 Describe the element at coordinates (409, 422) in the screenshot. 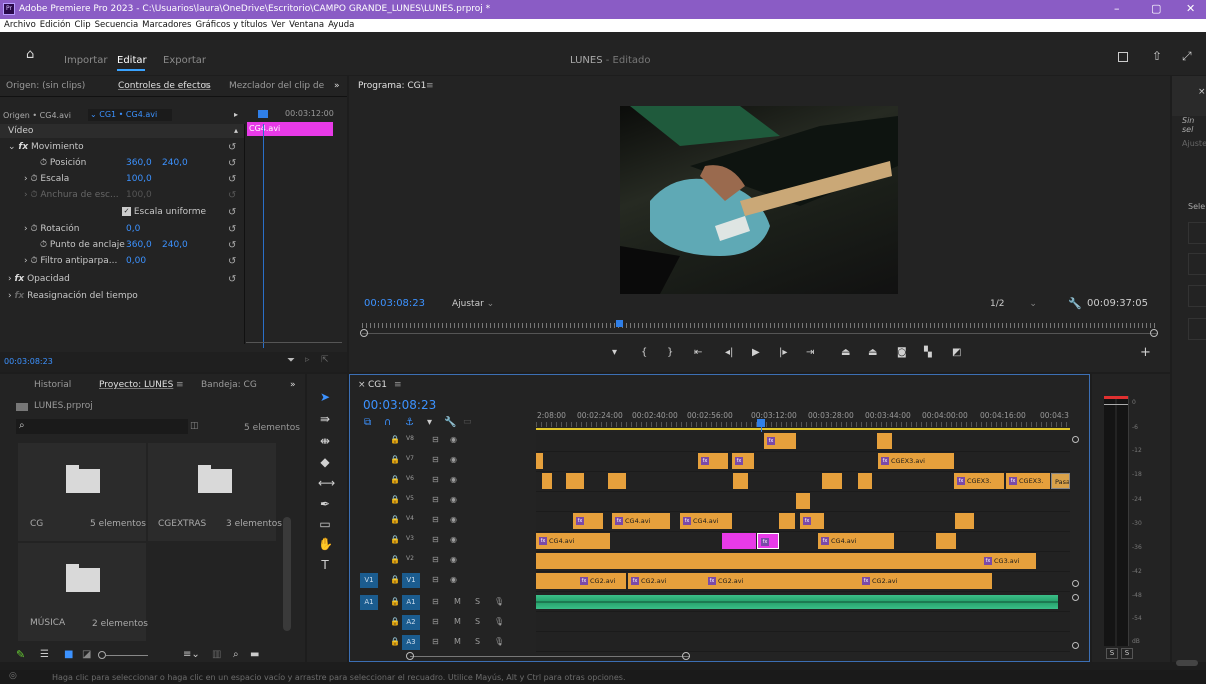

I see `linked-selection-icon: ⚓` at that location.